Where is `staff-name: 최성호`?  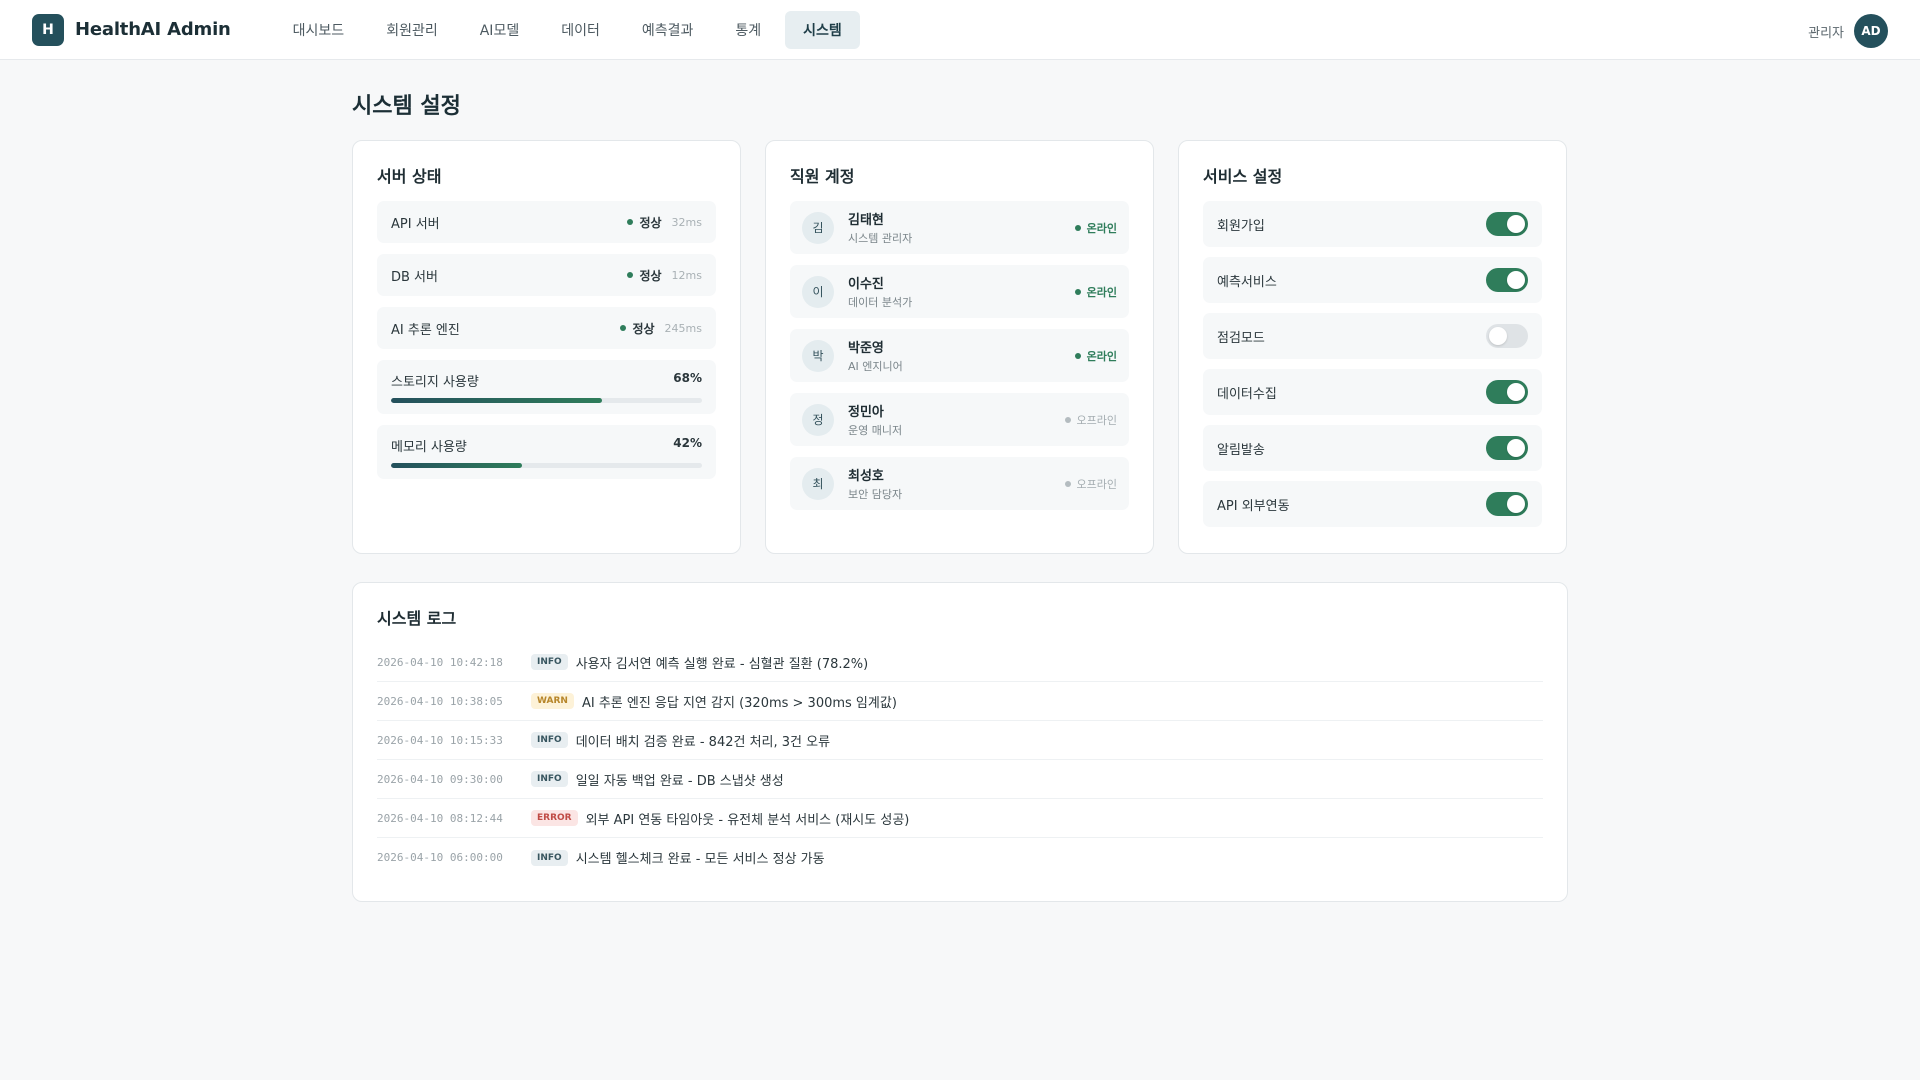 staff-name: 최성호 is located at coordinates (866, 476).